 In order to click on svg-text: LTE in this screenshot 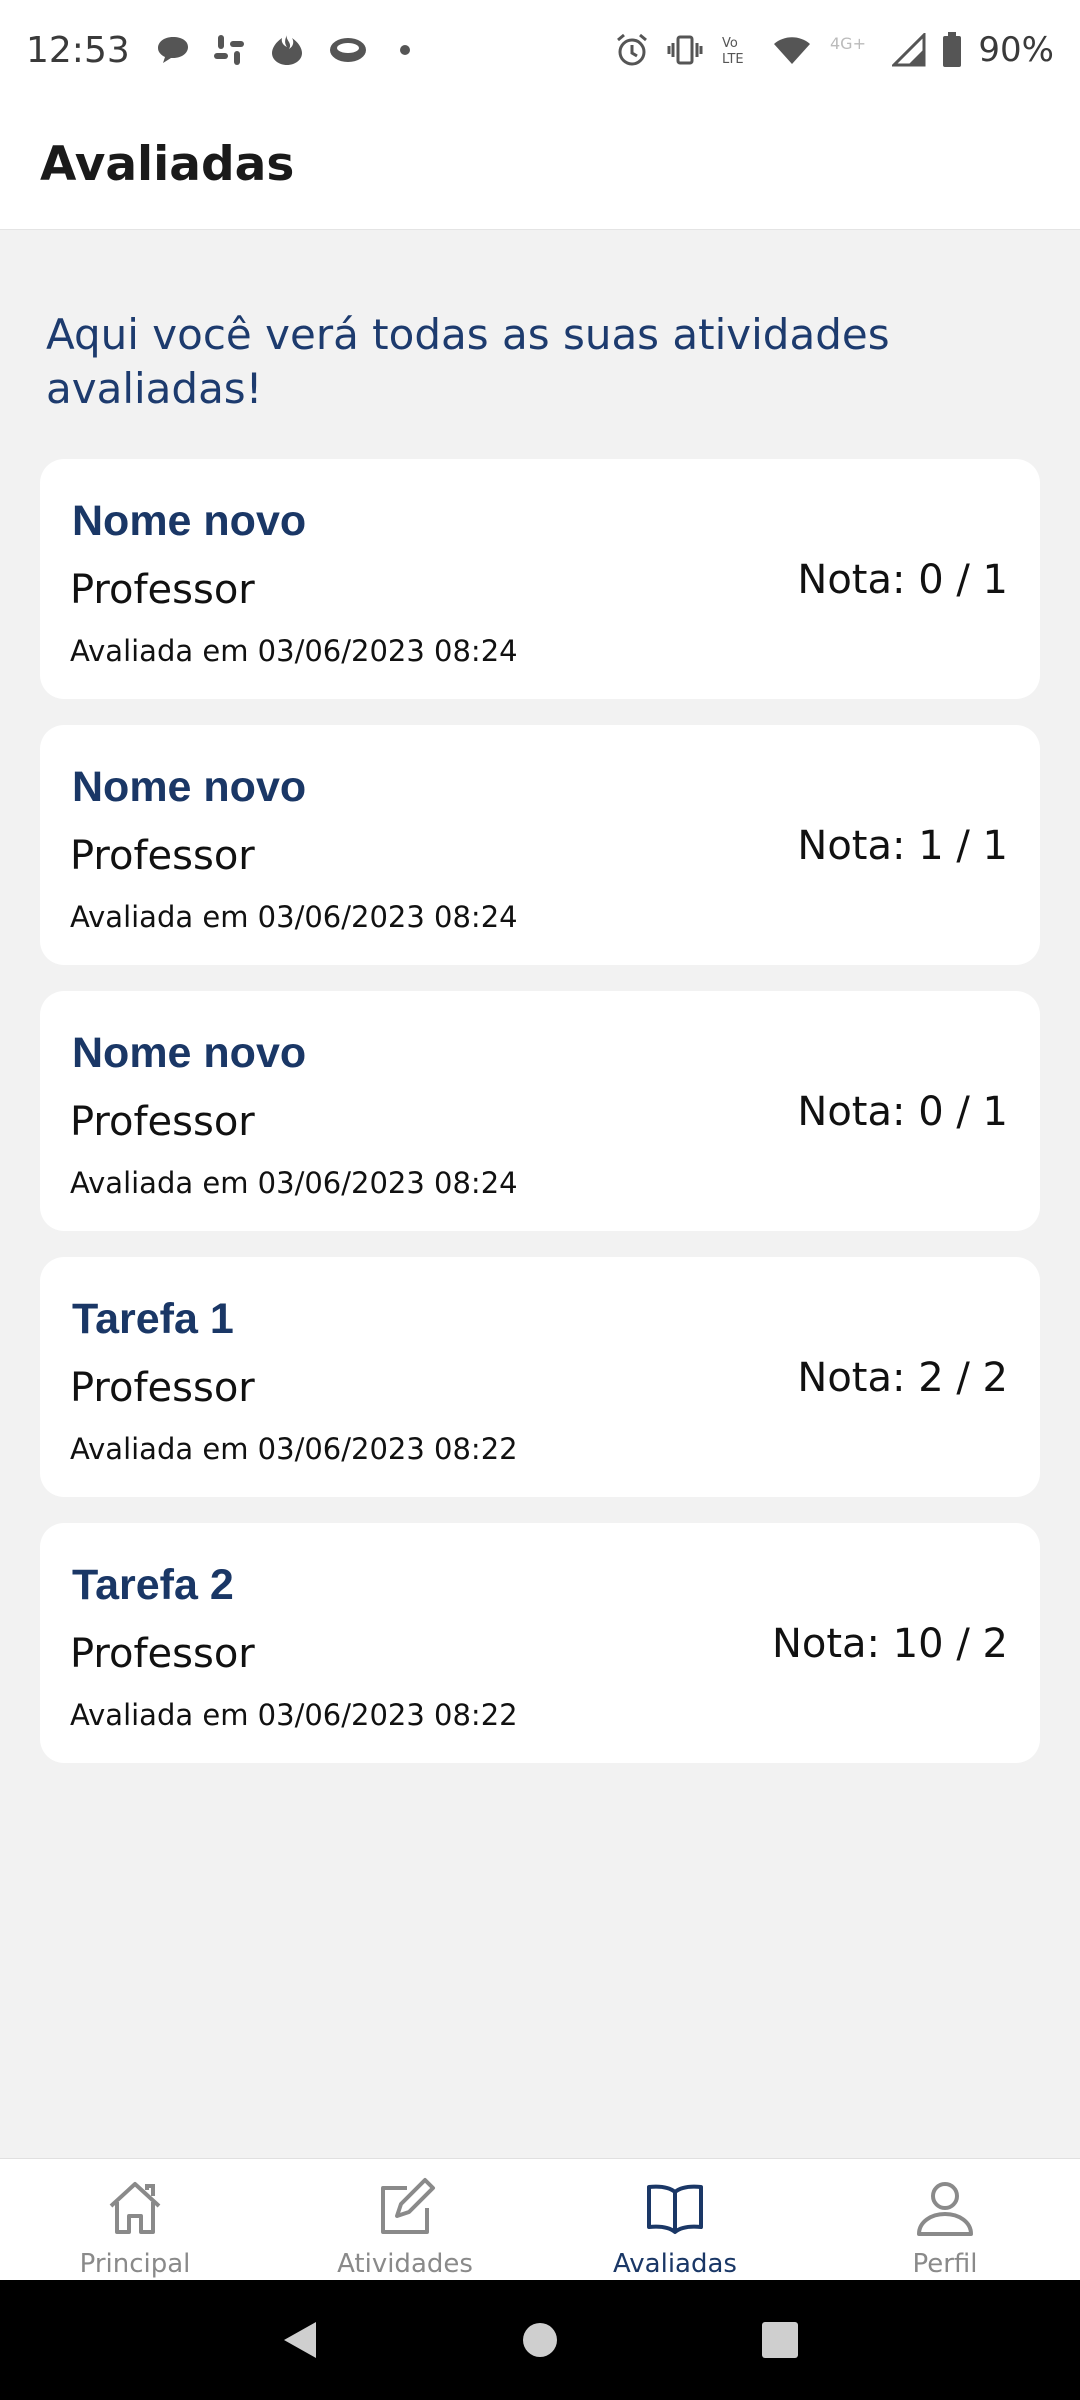, I will do `click(733, 59)`.